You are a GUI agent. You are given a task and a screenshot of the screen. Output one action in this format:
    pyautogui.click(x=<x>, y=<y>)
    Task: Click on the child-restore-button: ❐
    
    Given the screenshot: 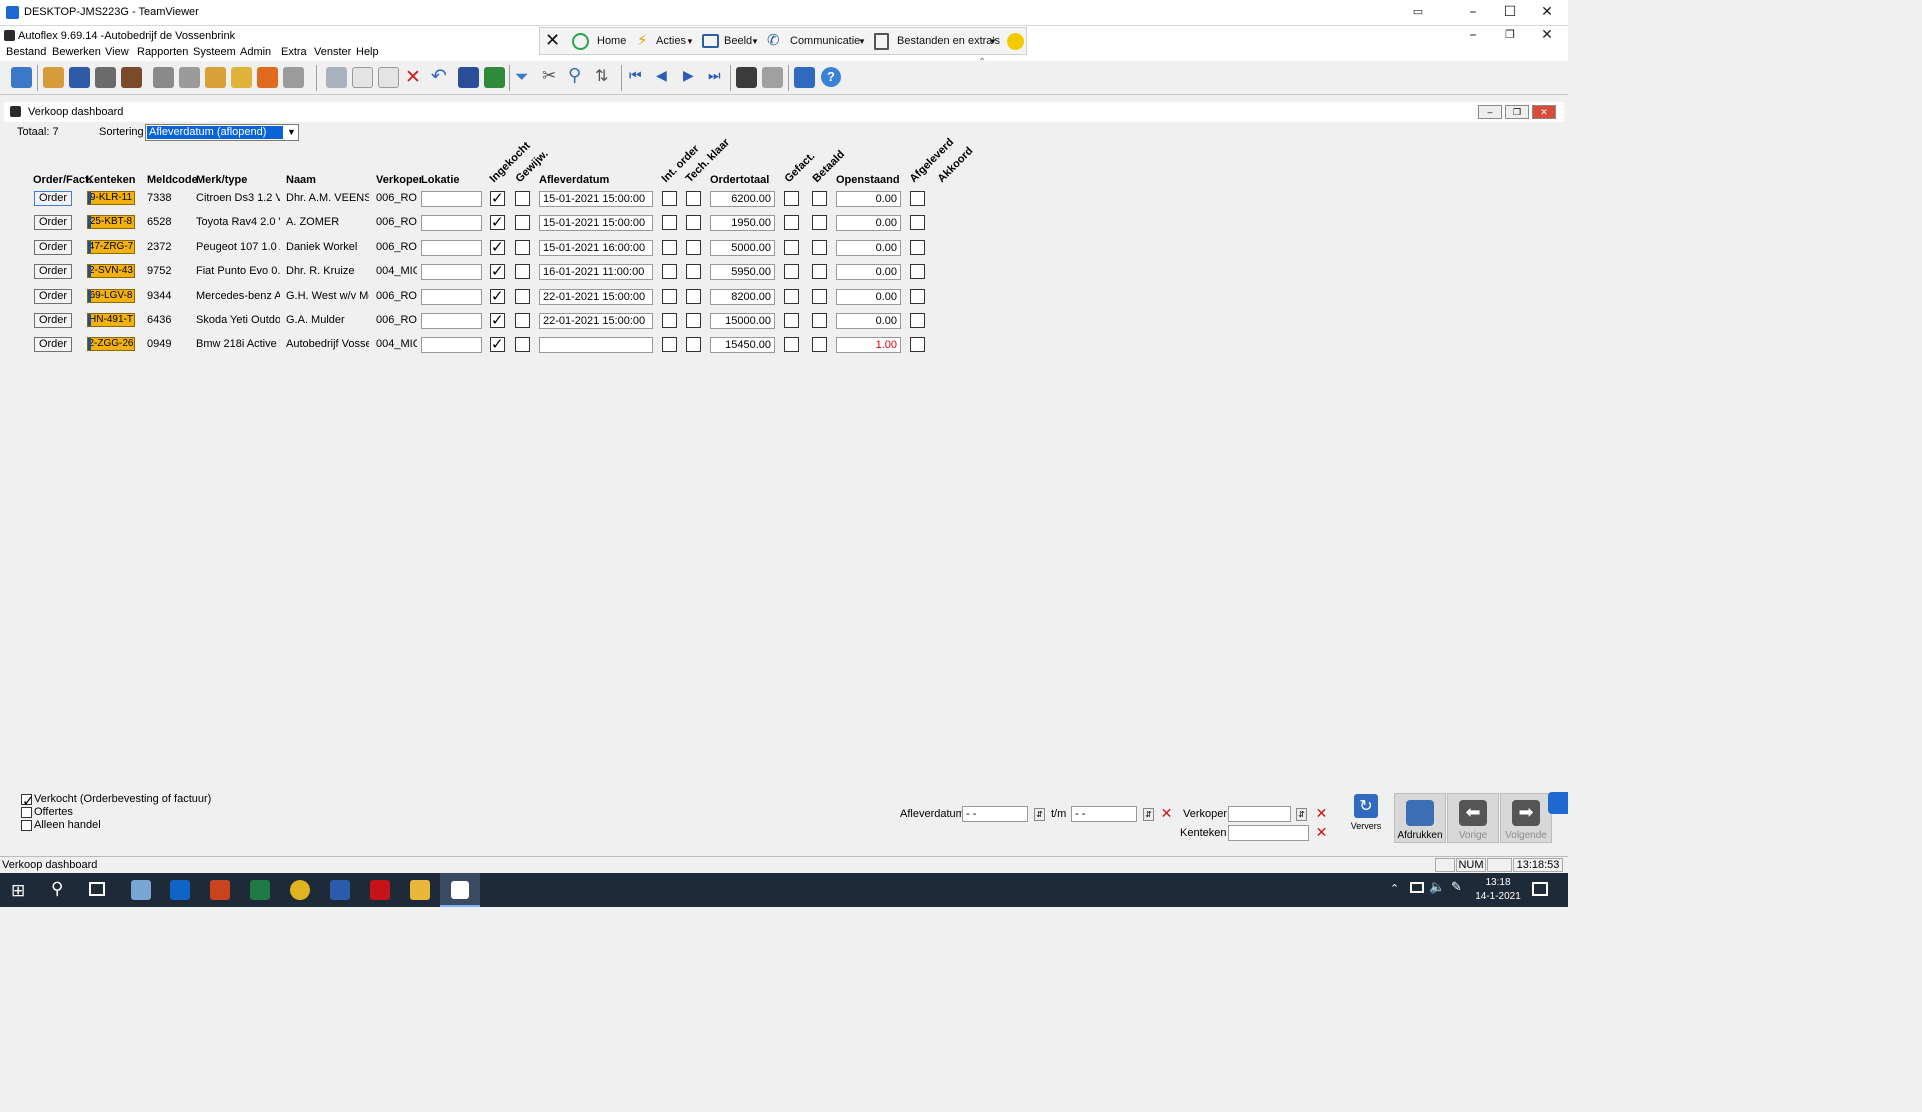 What is the action you would take?
    pyautogui.click(x=1517, y=112)
    